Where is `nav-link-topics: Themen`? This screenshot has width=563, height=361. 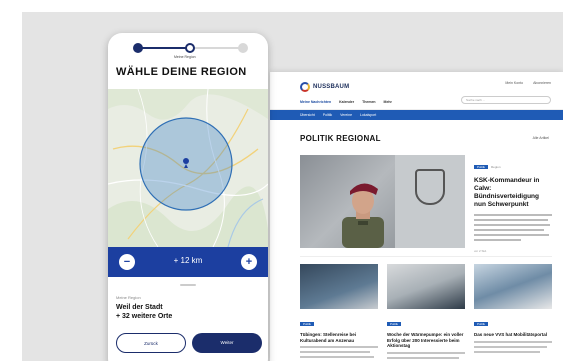 nav-link-topics: Themen is located at coordinates (368, 102).